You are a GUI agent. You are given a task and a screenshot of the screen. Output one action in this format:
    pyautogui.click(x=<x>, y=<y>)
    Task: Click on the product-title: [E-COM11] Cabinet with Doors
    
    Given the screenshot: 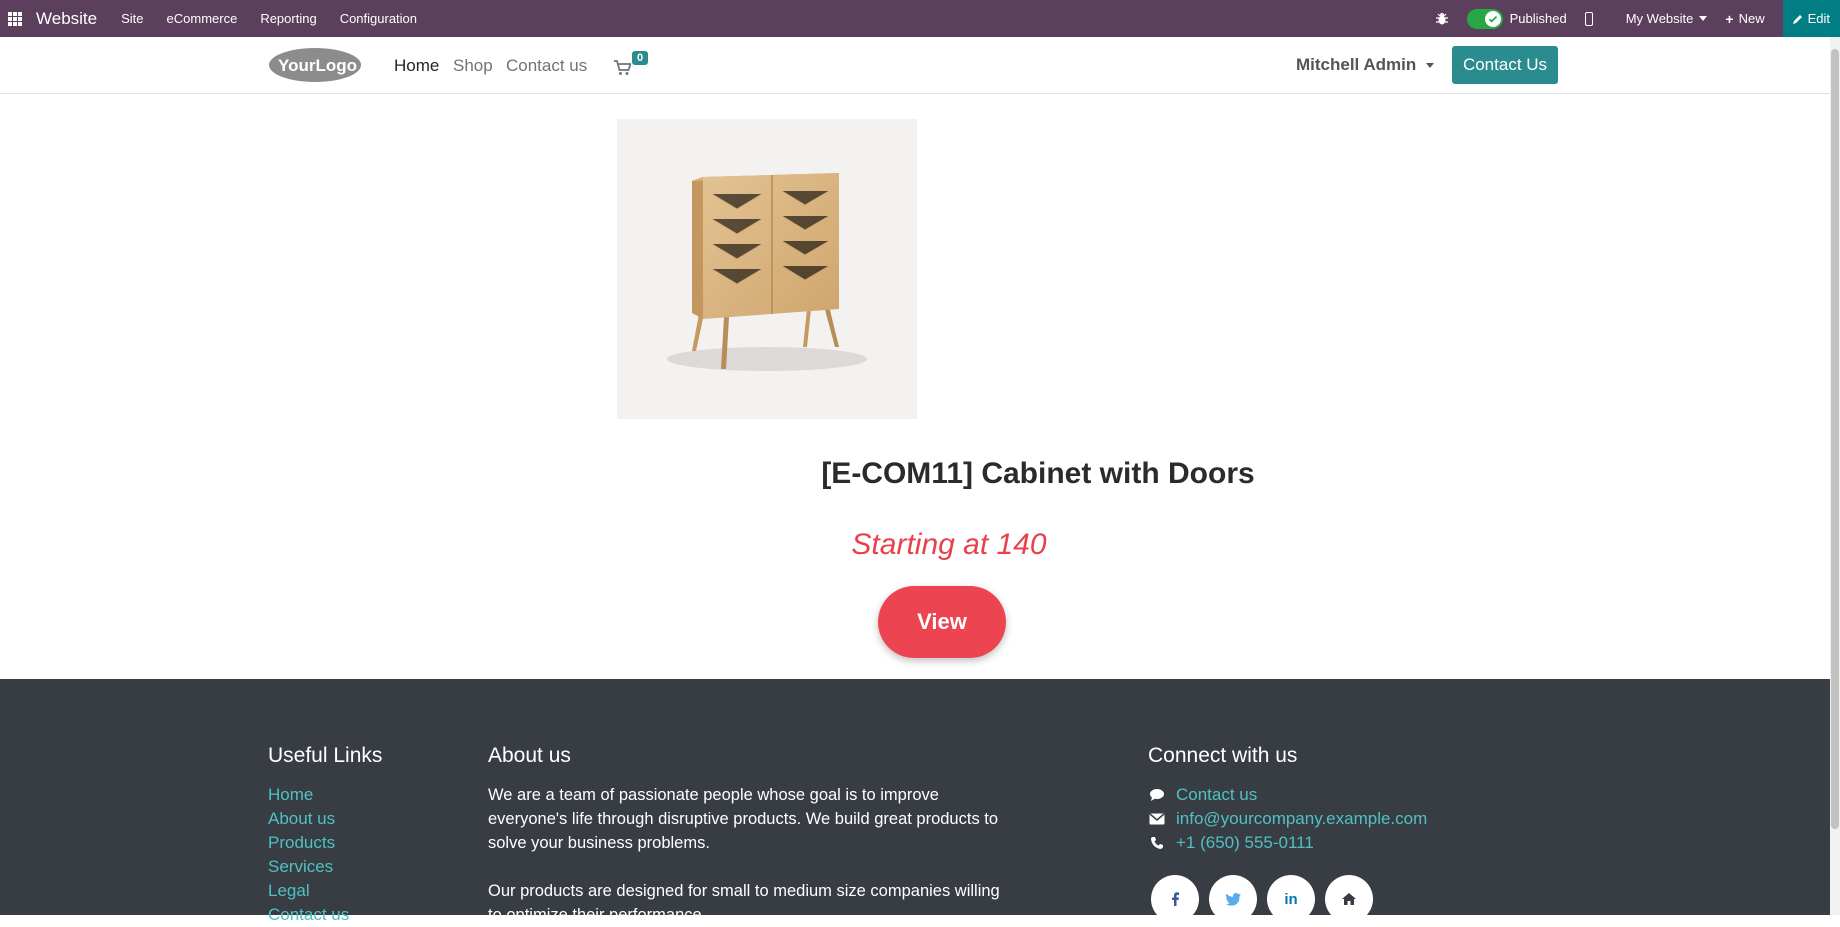 What is the action you would take?
    pyautogui.click(x=920, y=474)
    